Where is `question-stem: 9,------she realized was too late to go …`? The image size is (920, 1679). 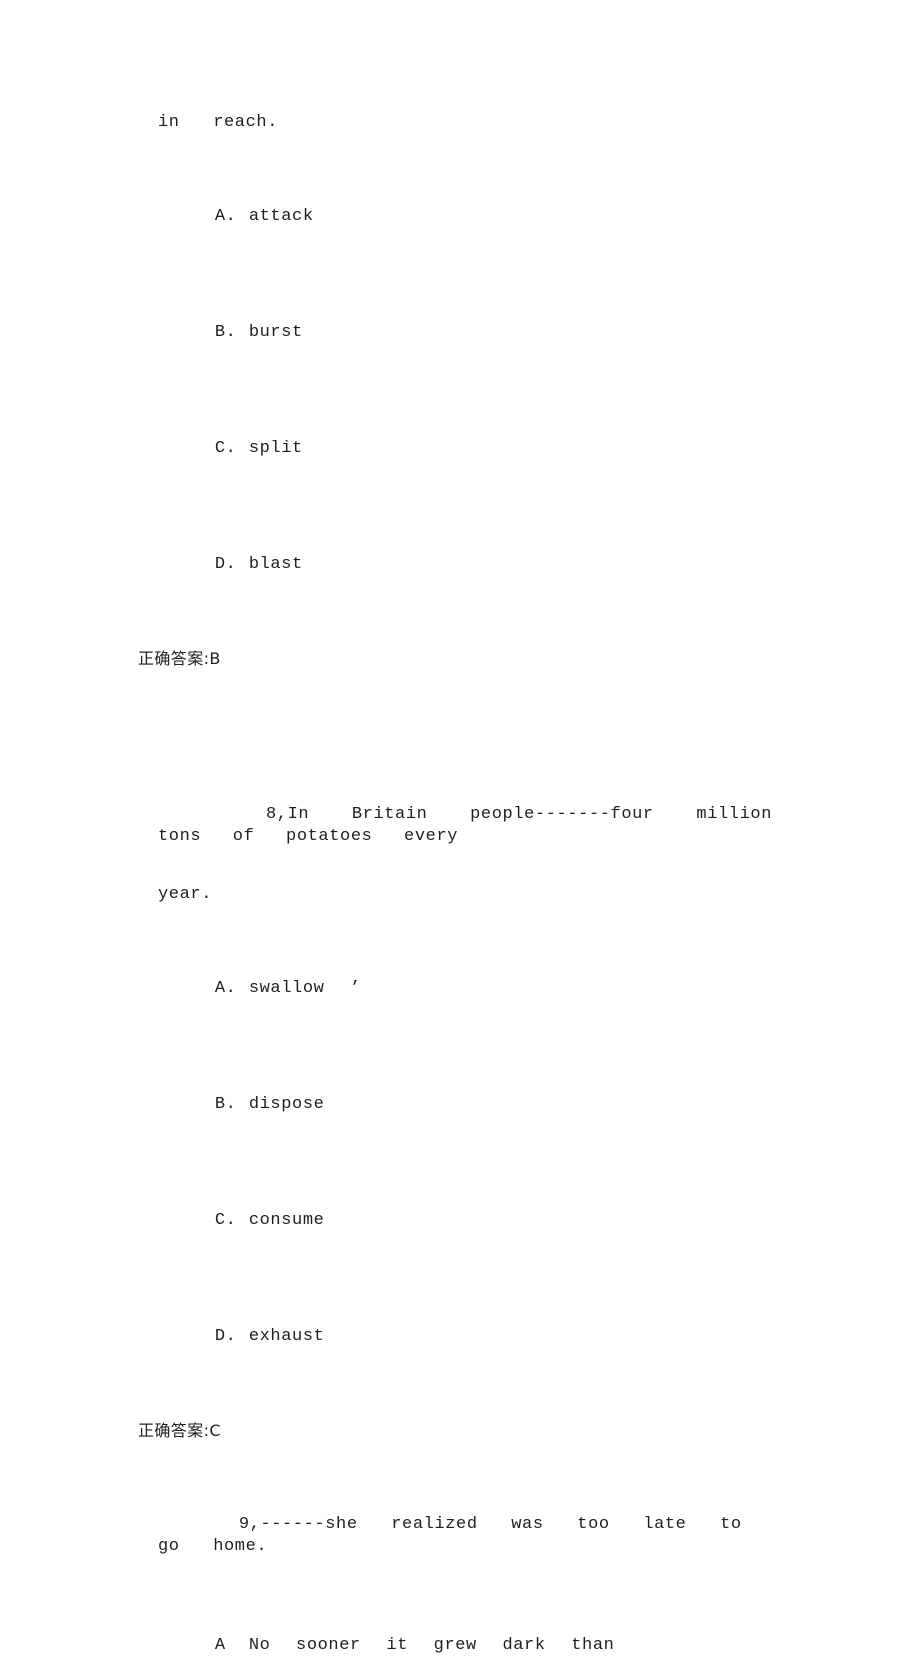
question-stem: 9,------she realized was too late to go … is located at coordinates (455, 1536).